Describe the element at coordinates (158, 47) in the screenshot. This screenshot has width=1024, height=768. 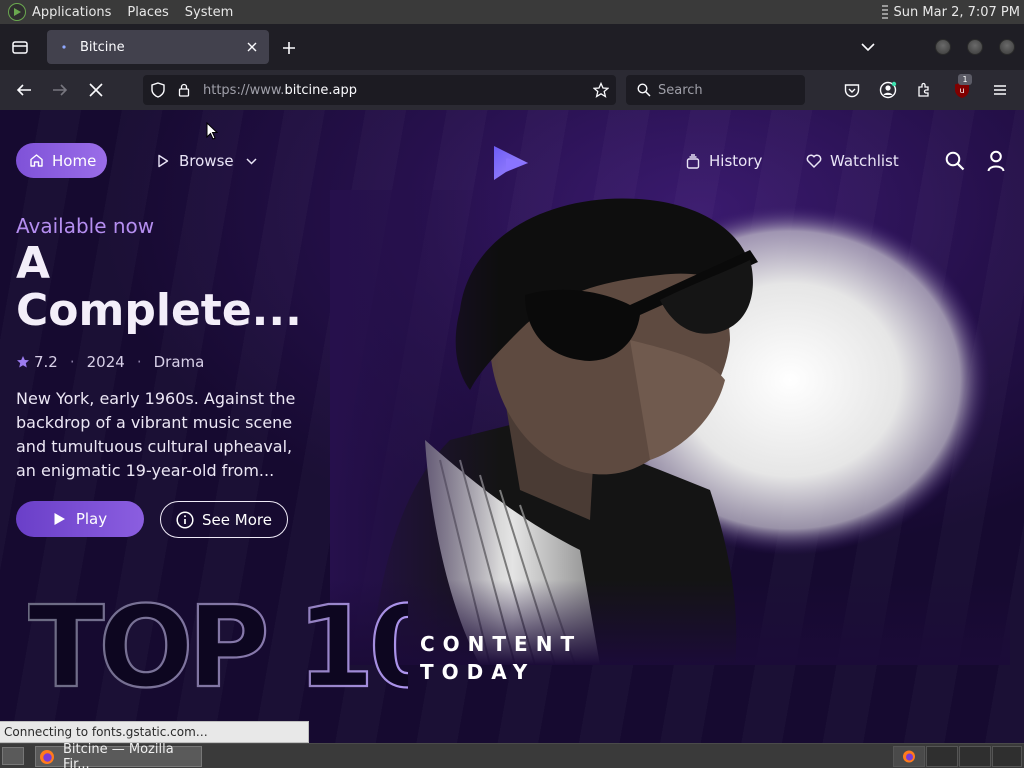
I see `tab-bitcine: Bitcine` at that location.